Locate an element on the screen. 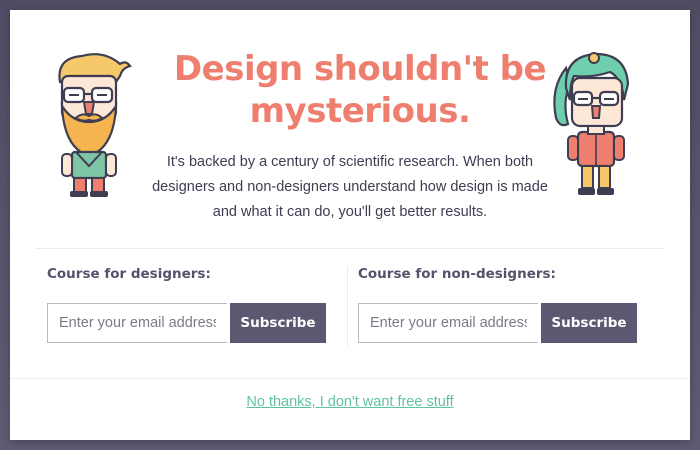 This screenshot has width=700, height=450. designers-form: Course for designers: Subscribe is located at coordinates (186, 303).